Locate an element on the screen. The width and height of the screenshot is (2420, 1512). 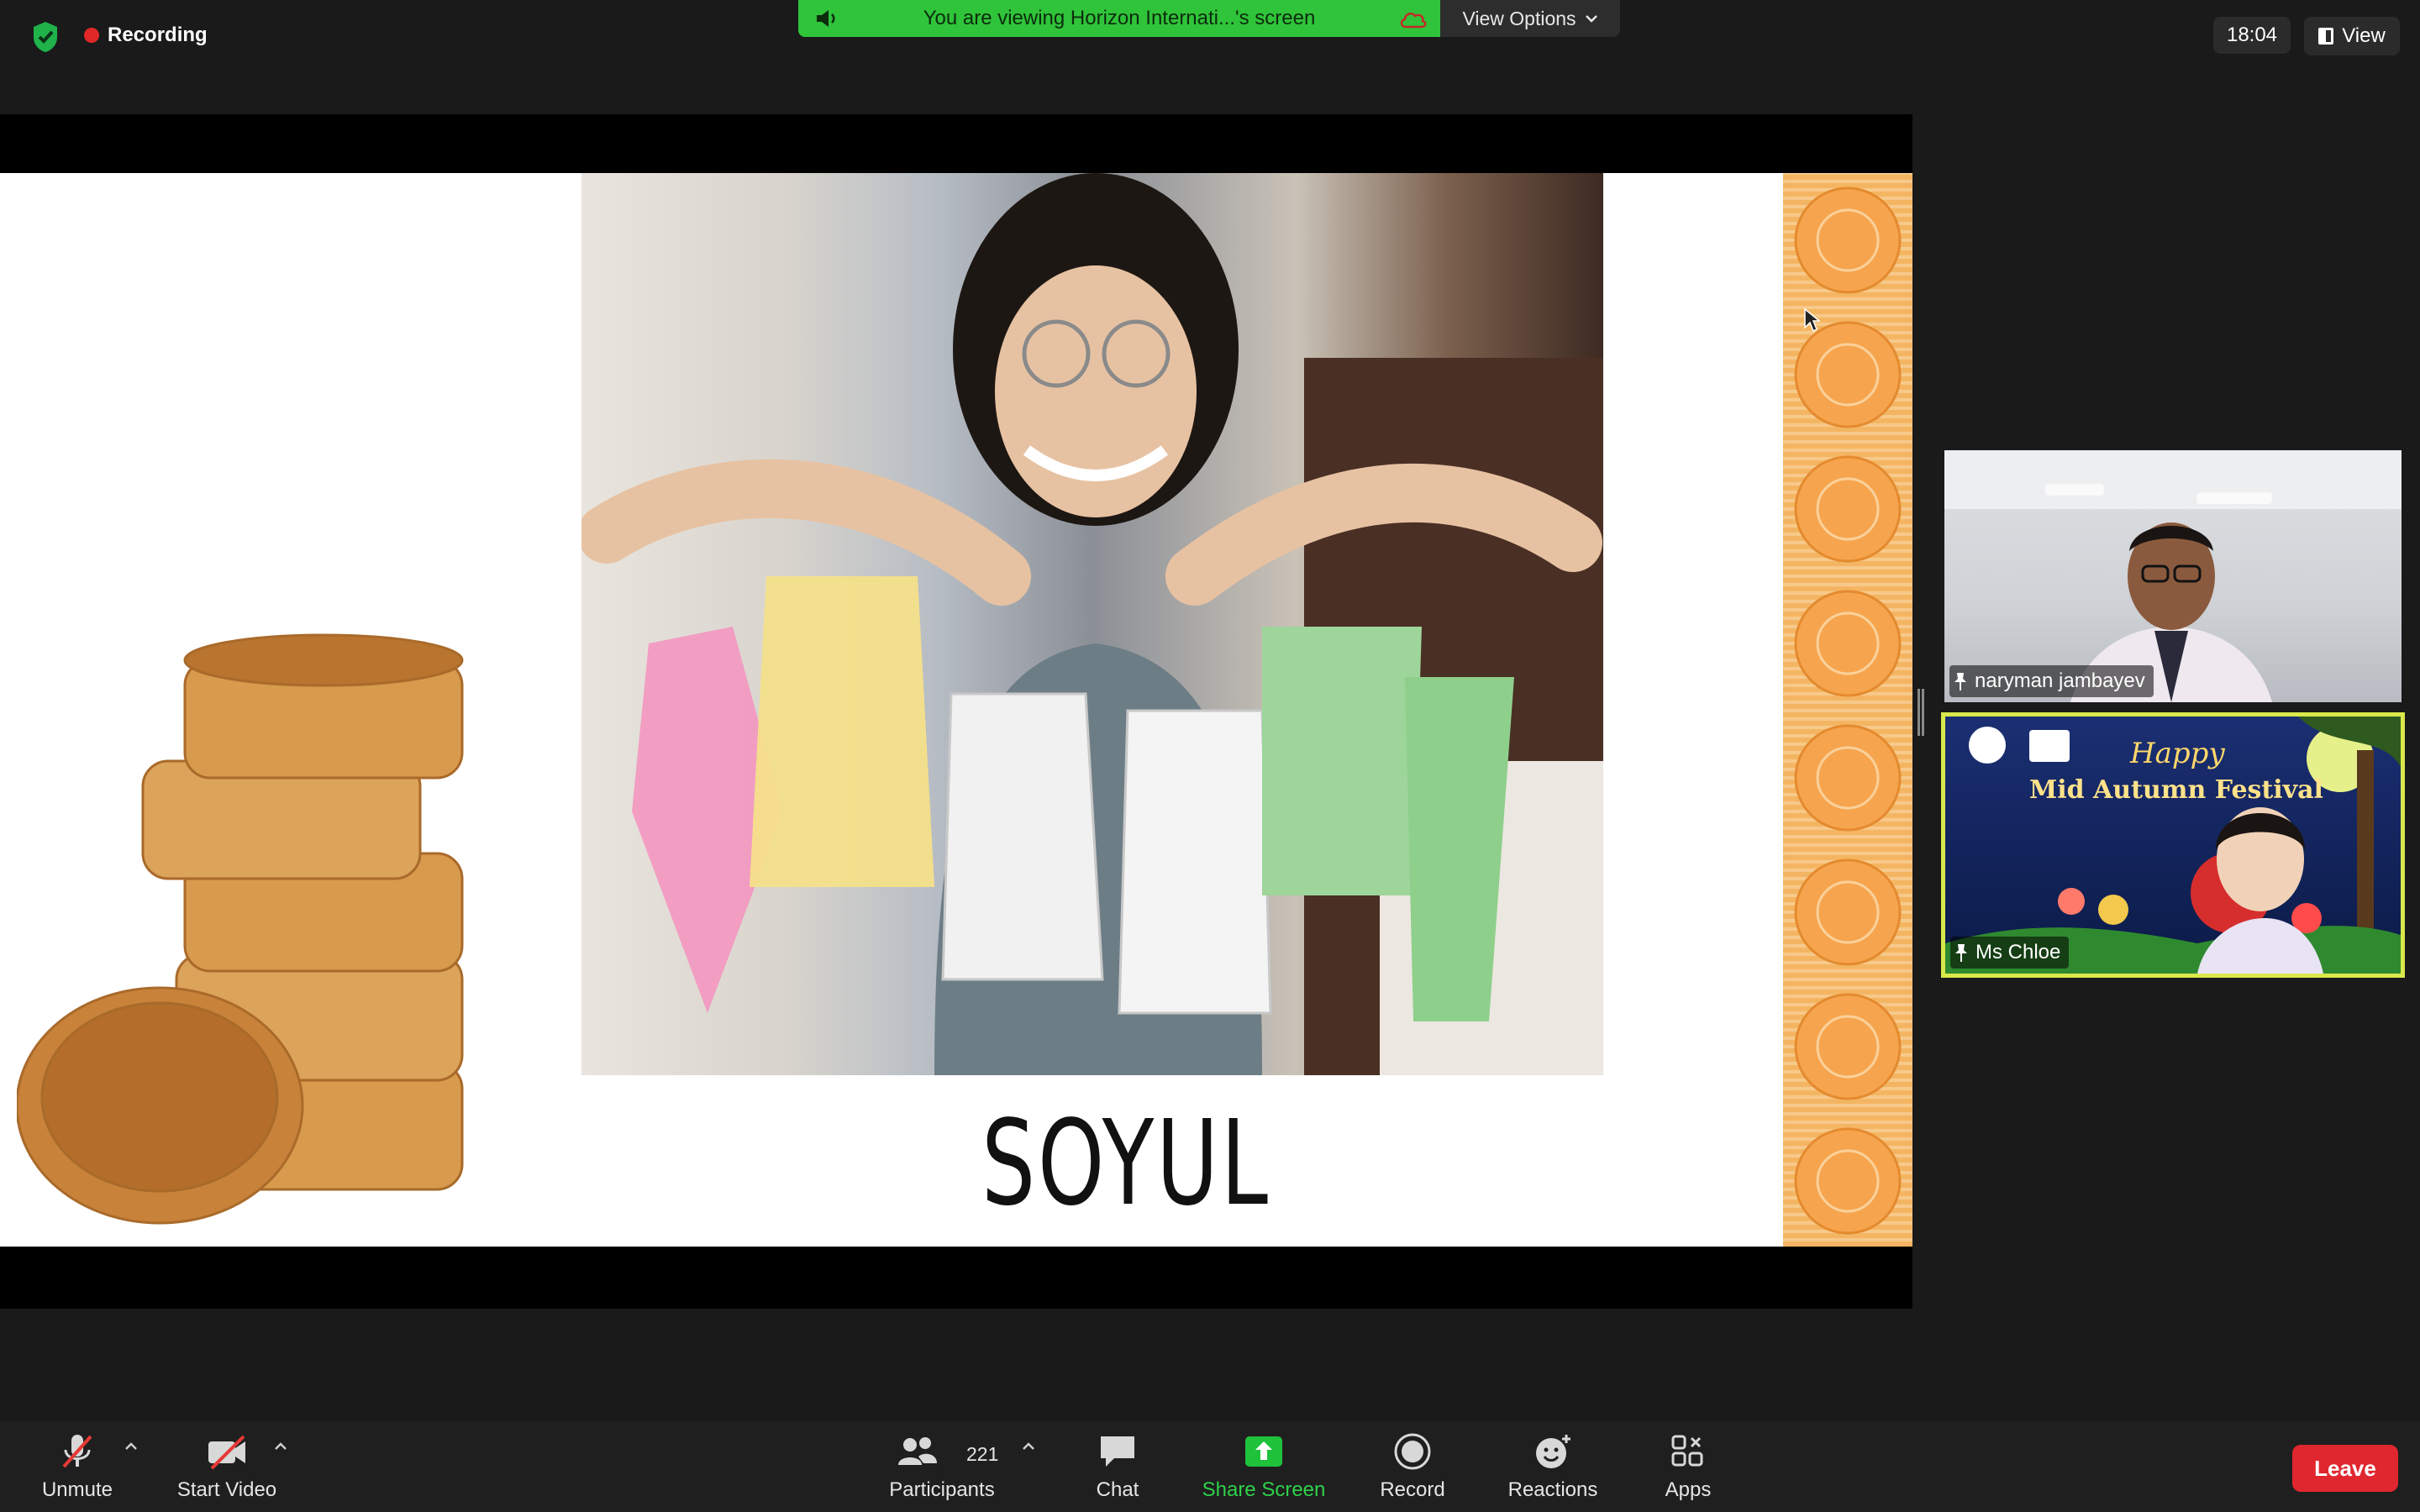
participant-tile: naryman jambayev is located at coordinates (2173, 576).